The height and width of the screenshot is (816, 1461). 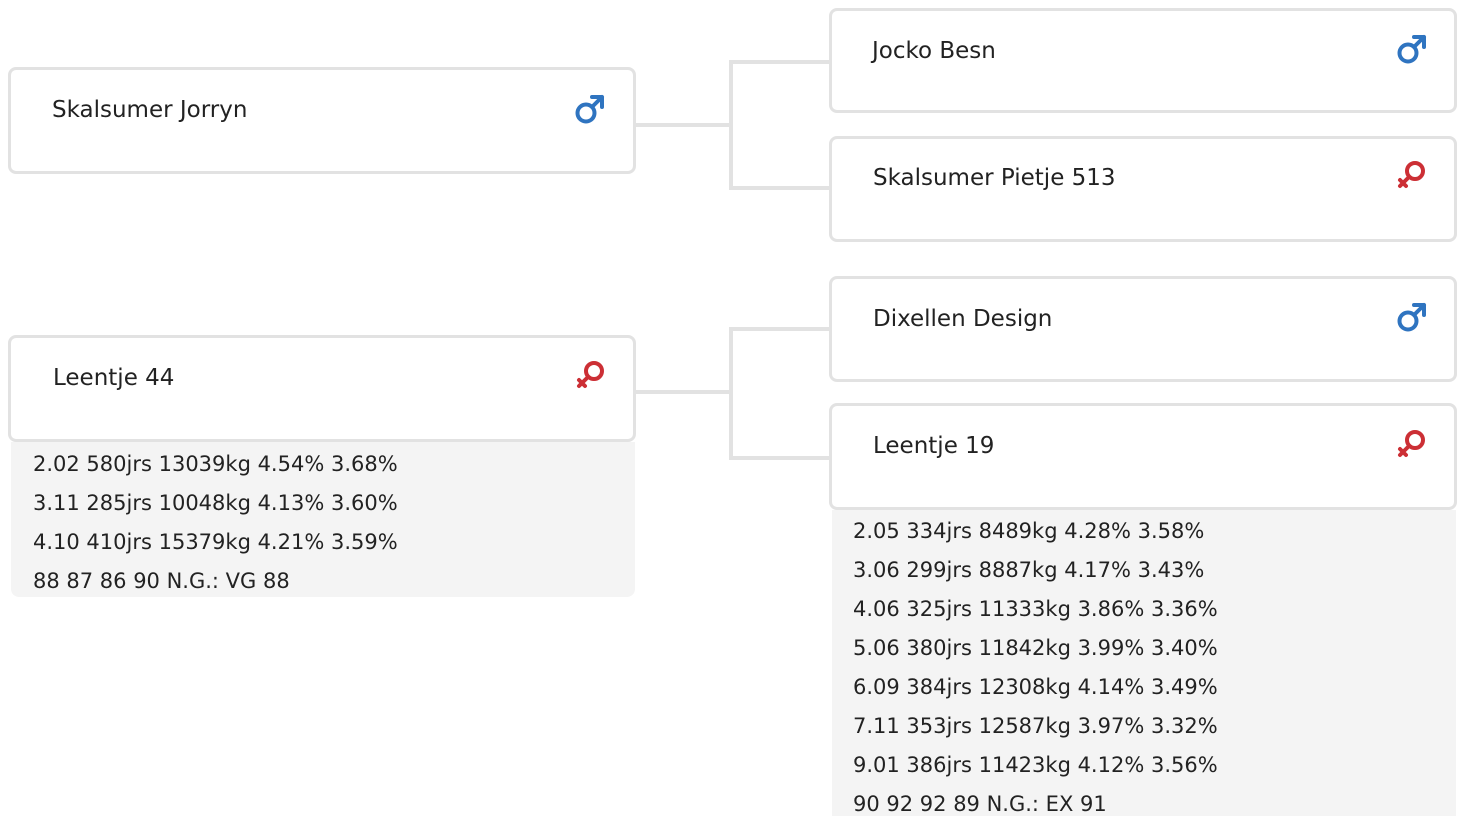 What do you see at coordinates (1035, 765) in the screenshot?
I see `stats-line: 9.01 386jrs 11423kg 4.12% 3.56%` at bounding box center [1035, 765].